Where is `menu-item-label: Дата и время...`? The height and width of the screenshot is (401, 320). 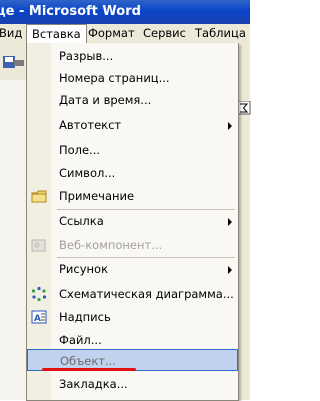
menu-item-label: Дата и время... is located at coordinates (105, 100).